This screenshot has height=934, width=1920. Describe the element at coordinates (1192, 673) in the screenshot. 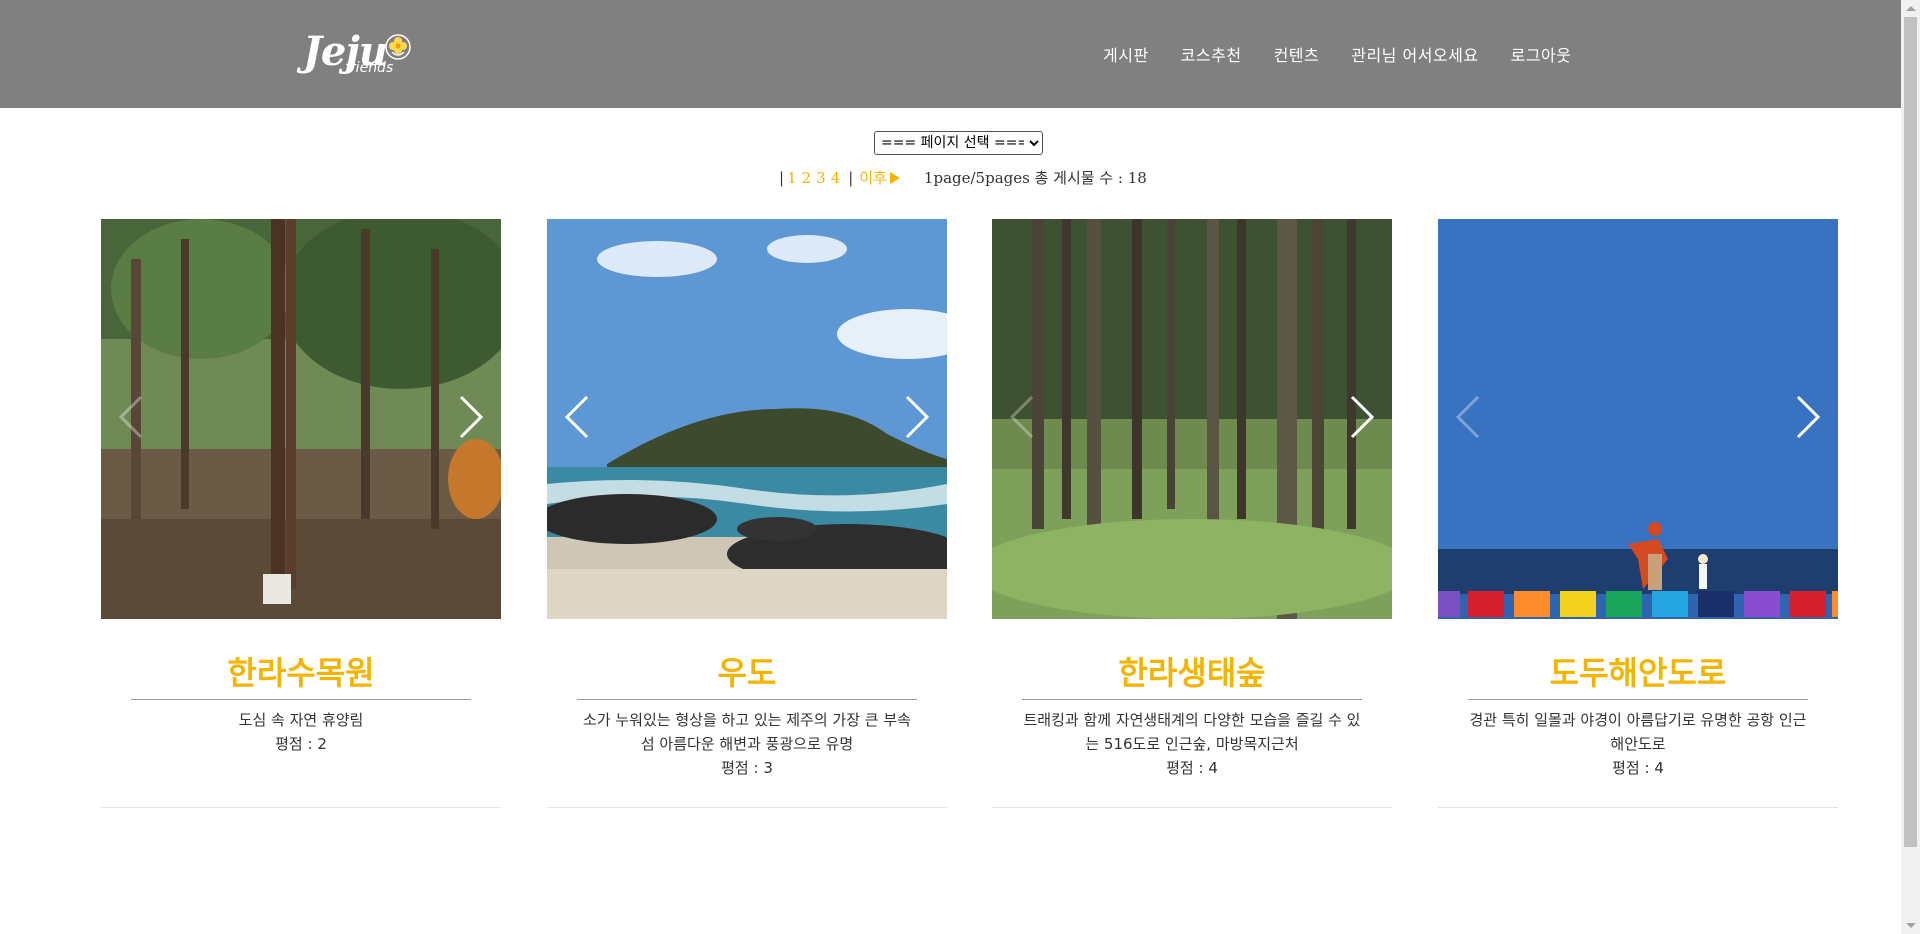

I see `card-title: 한라생태숲` at that location.